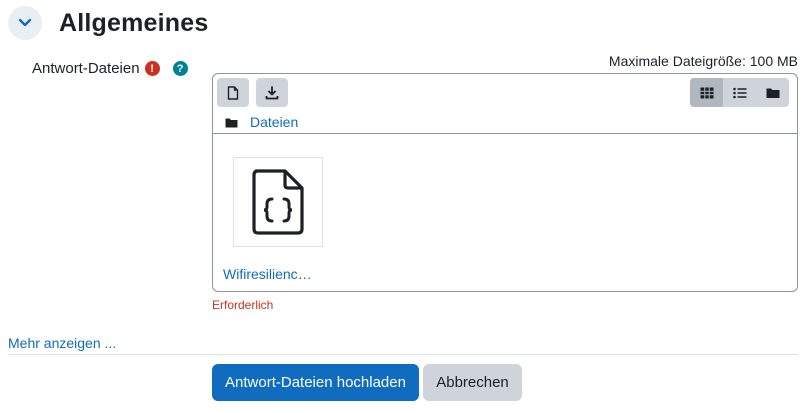  I want to click on upload-submit-button: Antwort-Dateien hochladen, so click(315, 382).